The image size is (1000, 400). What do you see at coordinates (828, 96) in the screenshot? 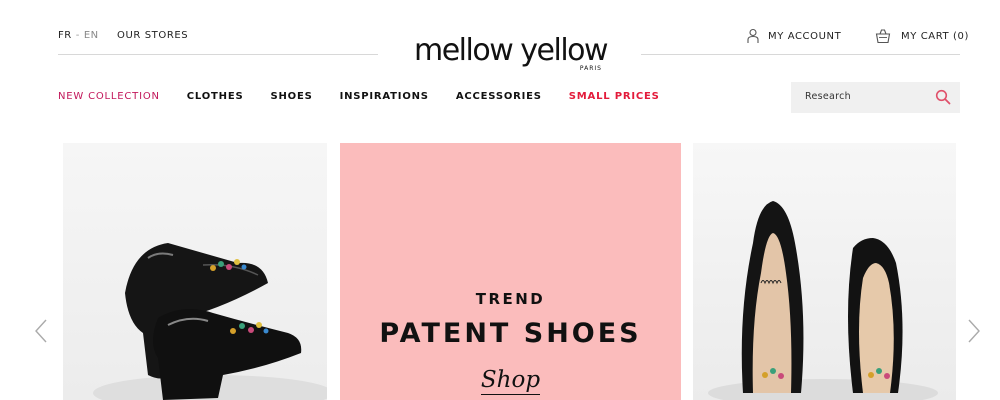
I see `search-input: Research` at bounding box center [828, 96].